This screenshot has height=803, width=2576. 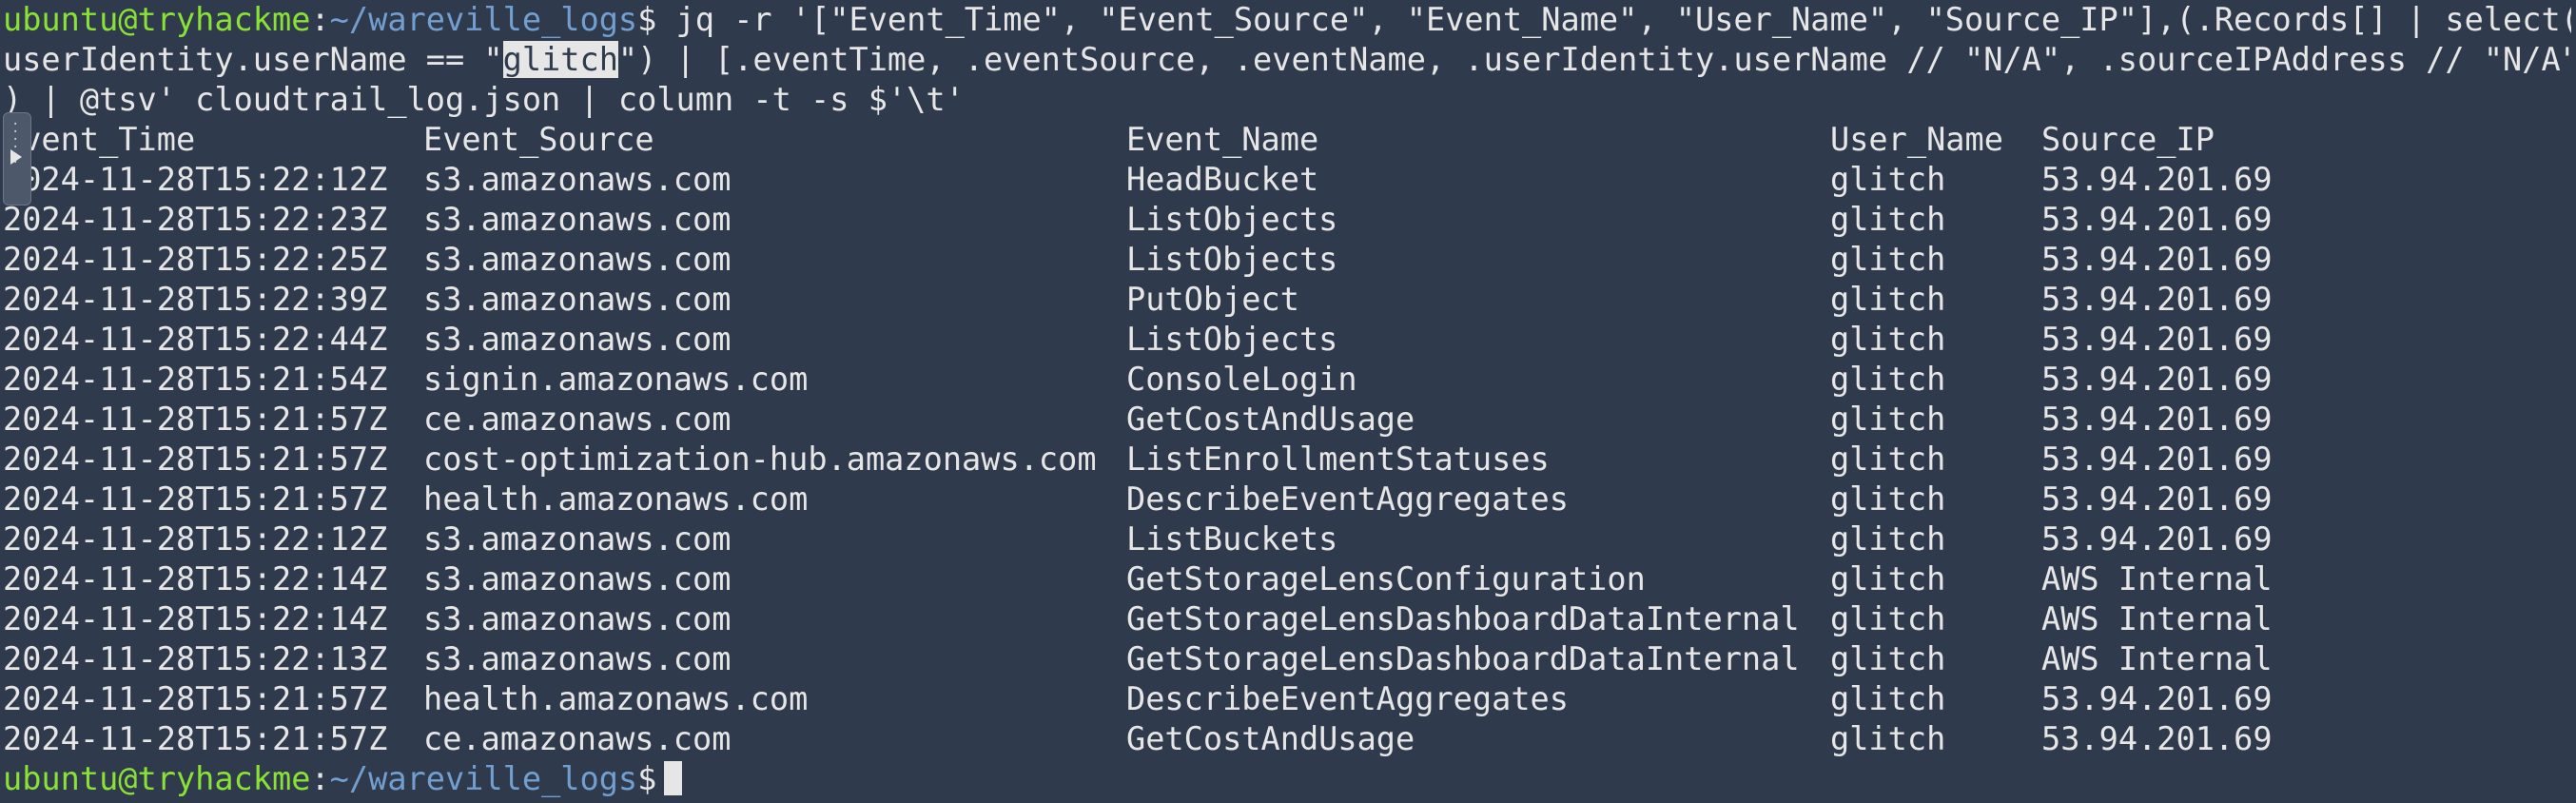 I want to click on cell-event-name: ListEnrollmentStatuses, so click(x=1338, y=459).